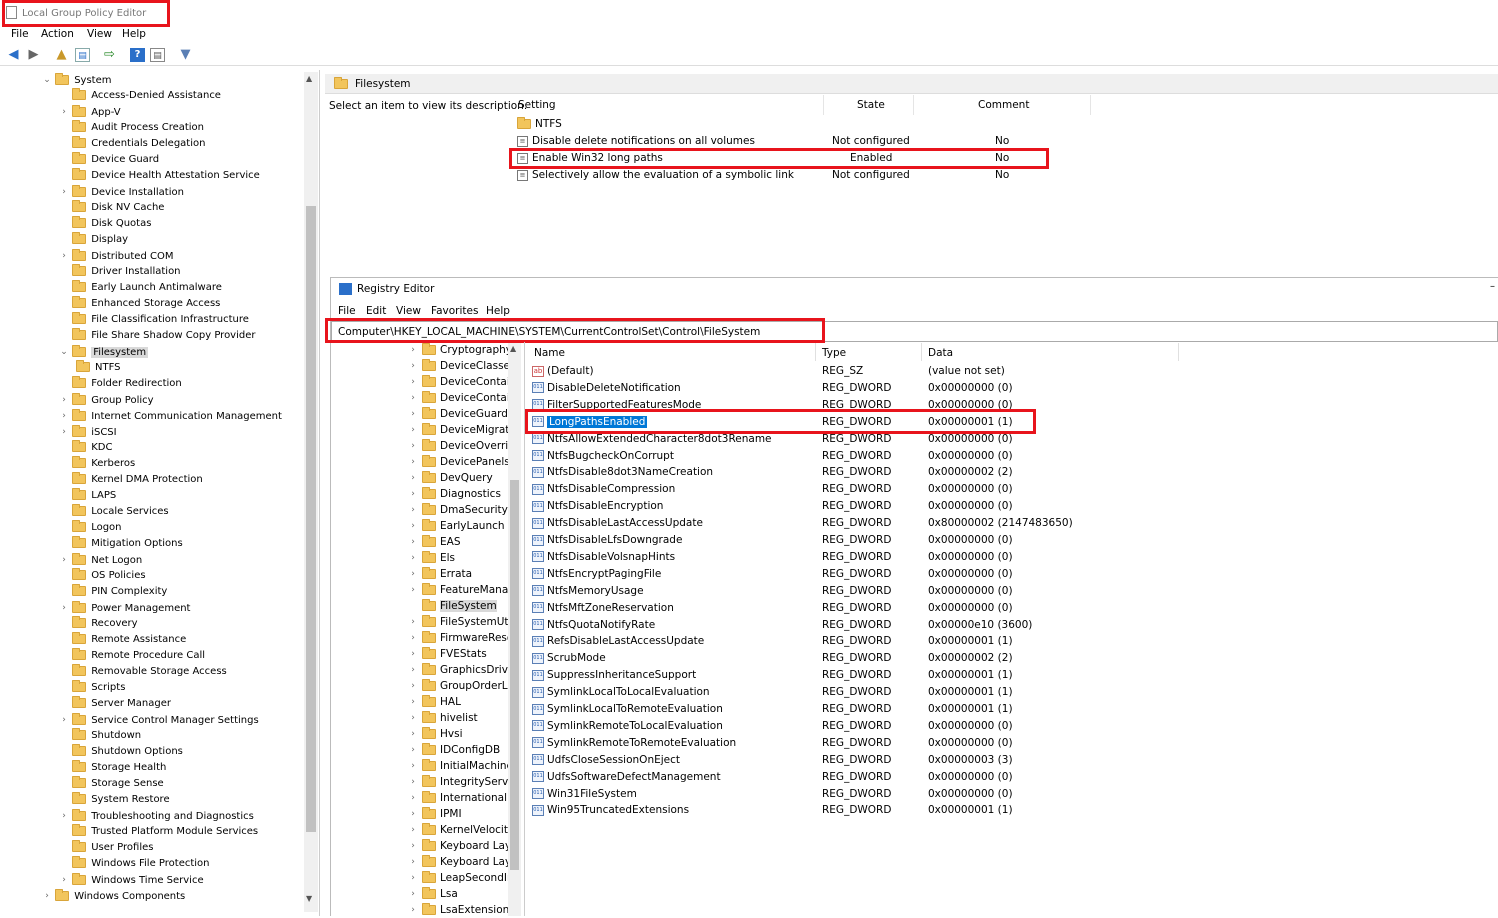  I want to click on registry-value-row: ab (Default) REG_SZ (value not set), so click(852, 371).